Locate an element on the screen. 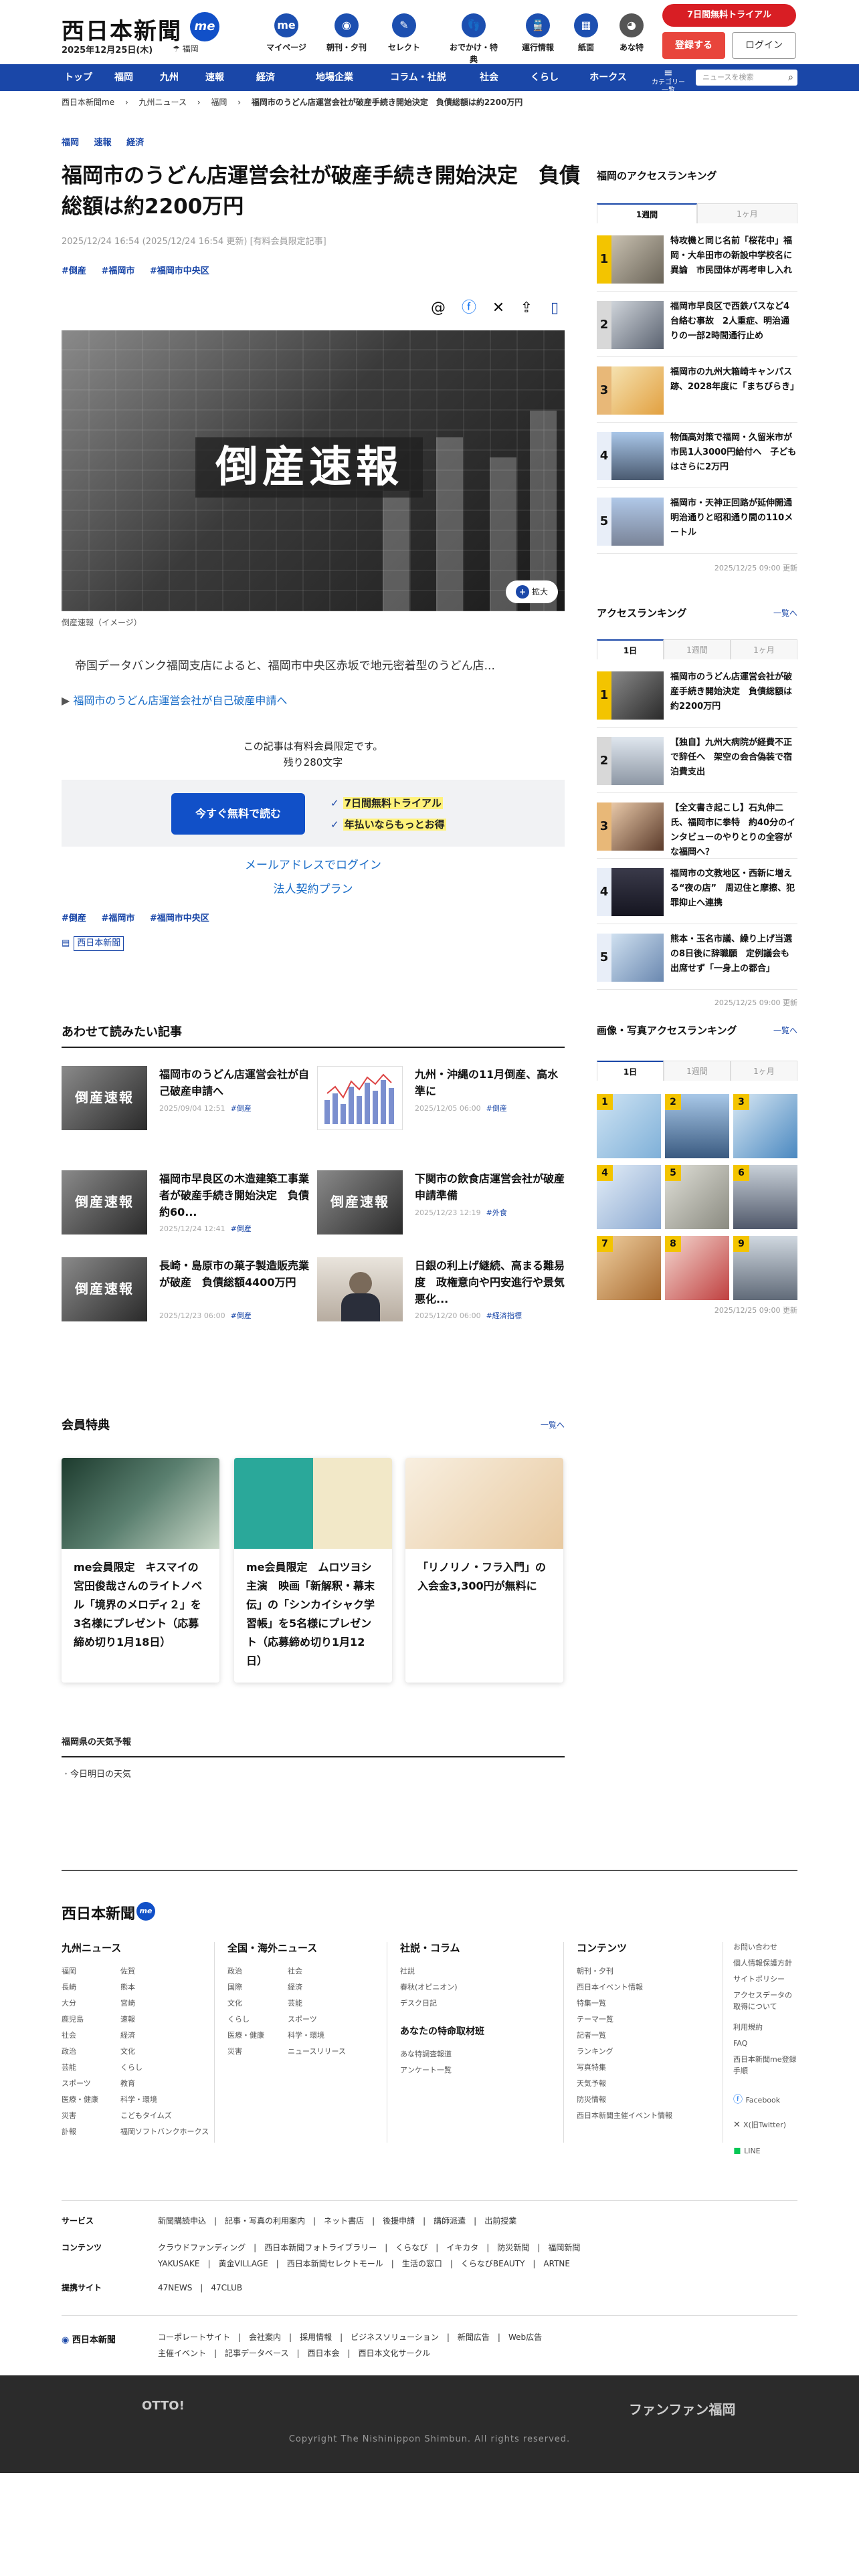 The width and height of the screenshot is (859, 2576). photo-rank-item: 1 is located at coordinates (629, 1126).